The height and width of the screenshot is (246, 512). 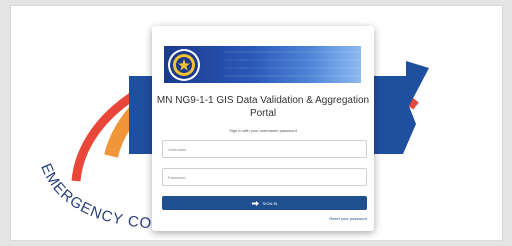 I want to click on password-input, so click(x=264, y=177).